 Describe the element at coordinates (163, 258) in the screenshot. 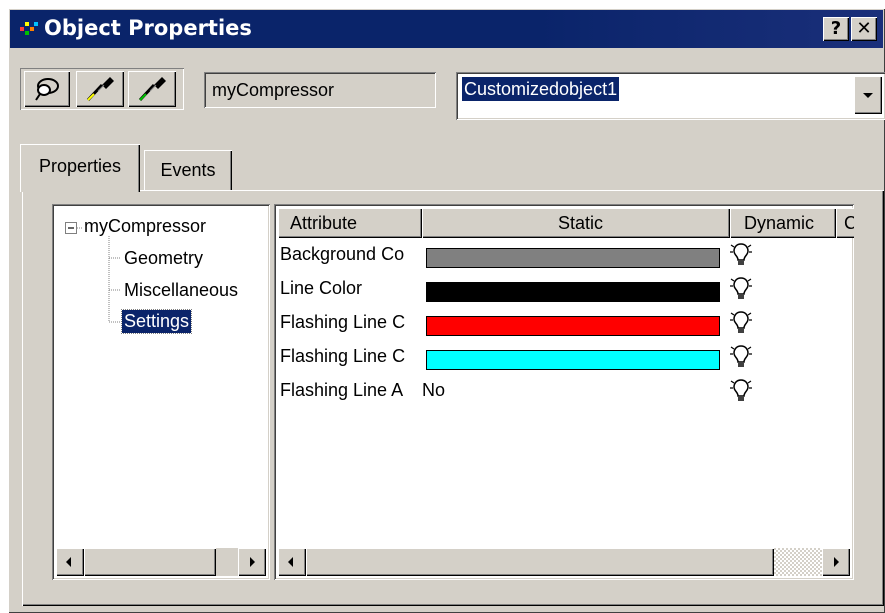

I see `tree-item-geometry: Geometry` at that location.